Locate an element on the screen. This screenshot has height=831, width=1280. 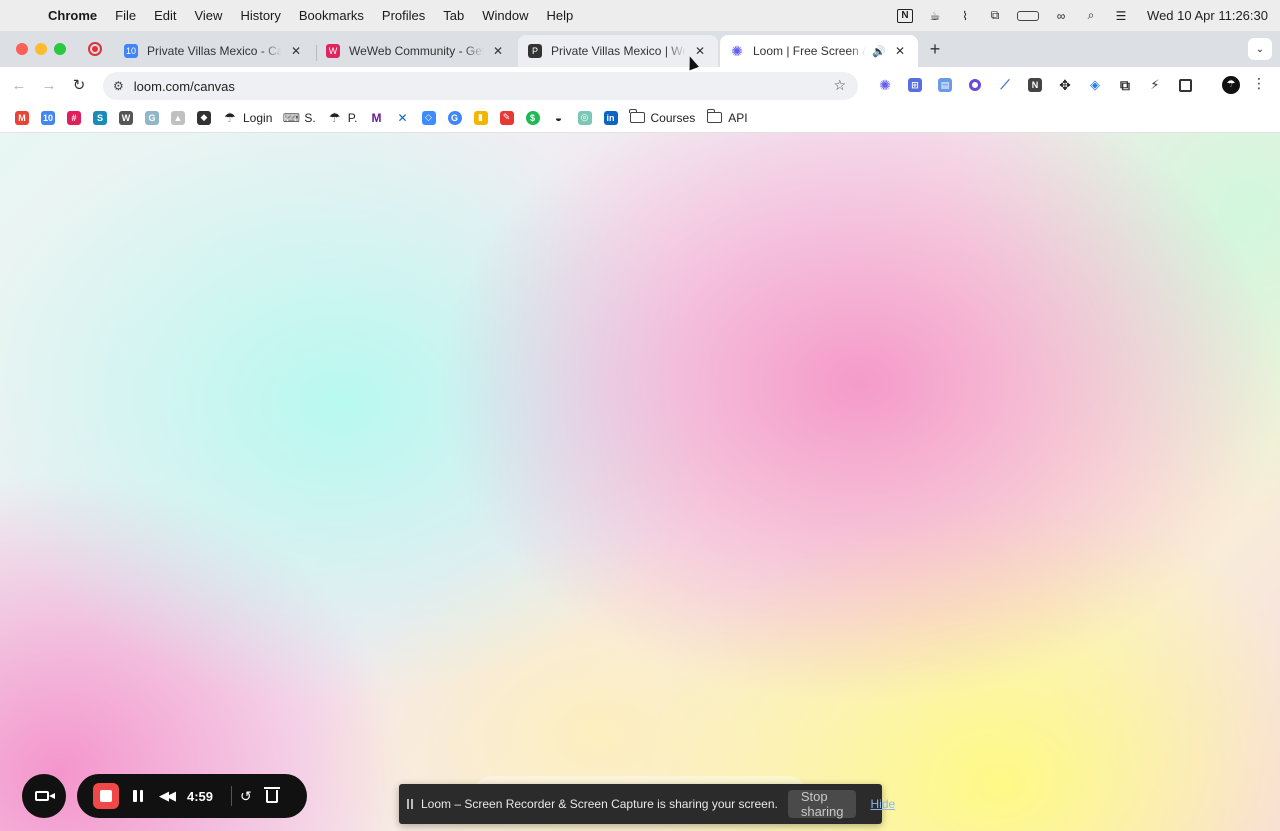
stop-recording-button is located at coordinates (106, 796).